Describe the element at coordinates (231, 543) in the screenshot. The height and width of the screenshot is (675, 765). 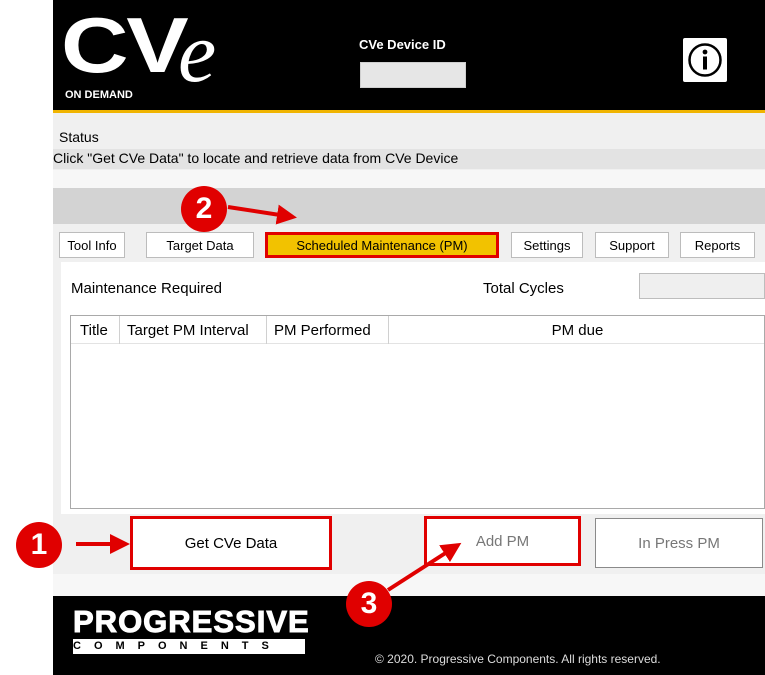
I see `get-cve-data-button: Get CVe Data` at that location.